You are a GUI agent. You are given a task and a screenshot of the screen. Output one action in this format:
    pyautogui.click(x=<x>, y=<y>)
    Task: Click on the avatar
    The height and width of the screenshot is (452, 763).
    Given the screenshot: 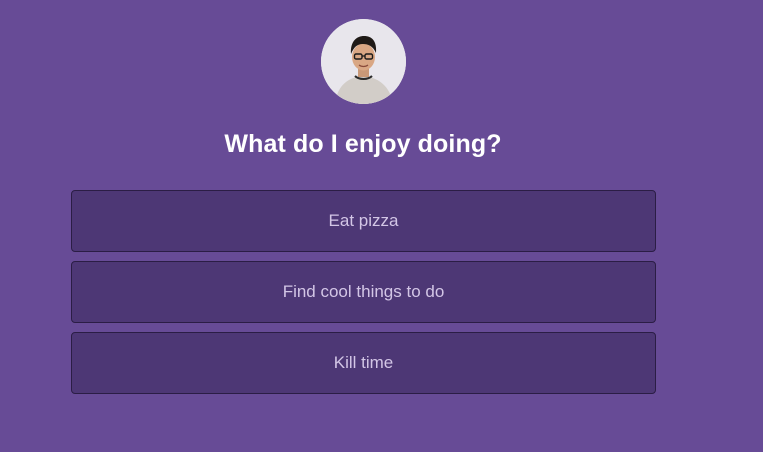 What is the action you would take?
    pyautogui.click(x=363, y=61)
    